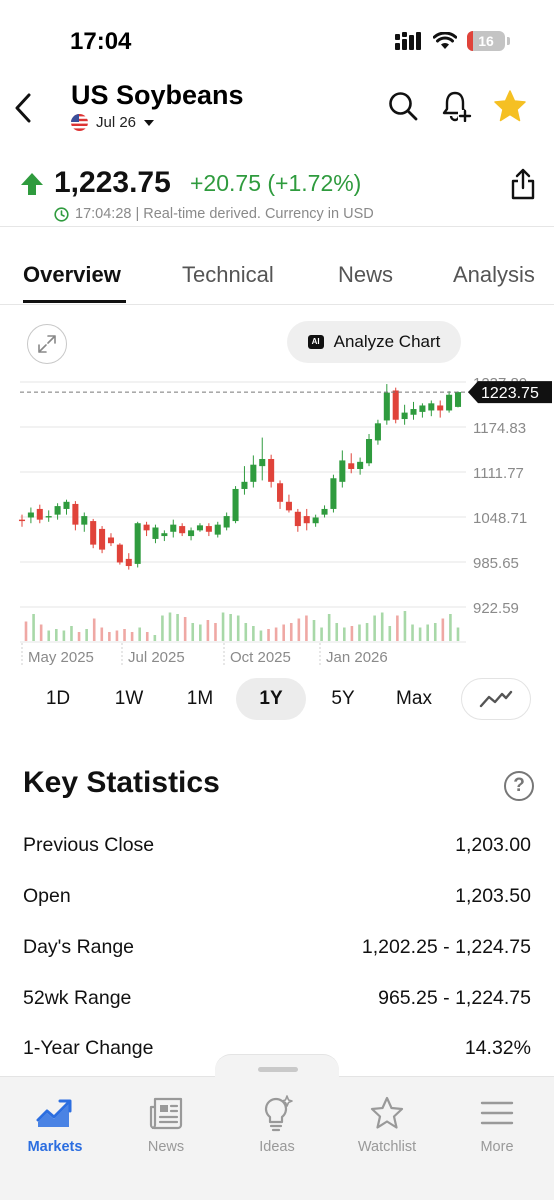  I want to click on price-alert-button, so click(456, 106).